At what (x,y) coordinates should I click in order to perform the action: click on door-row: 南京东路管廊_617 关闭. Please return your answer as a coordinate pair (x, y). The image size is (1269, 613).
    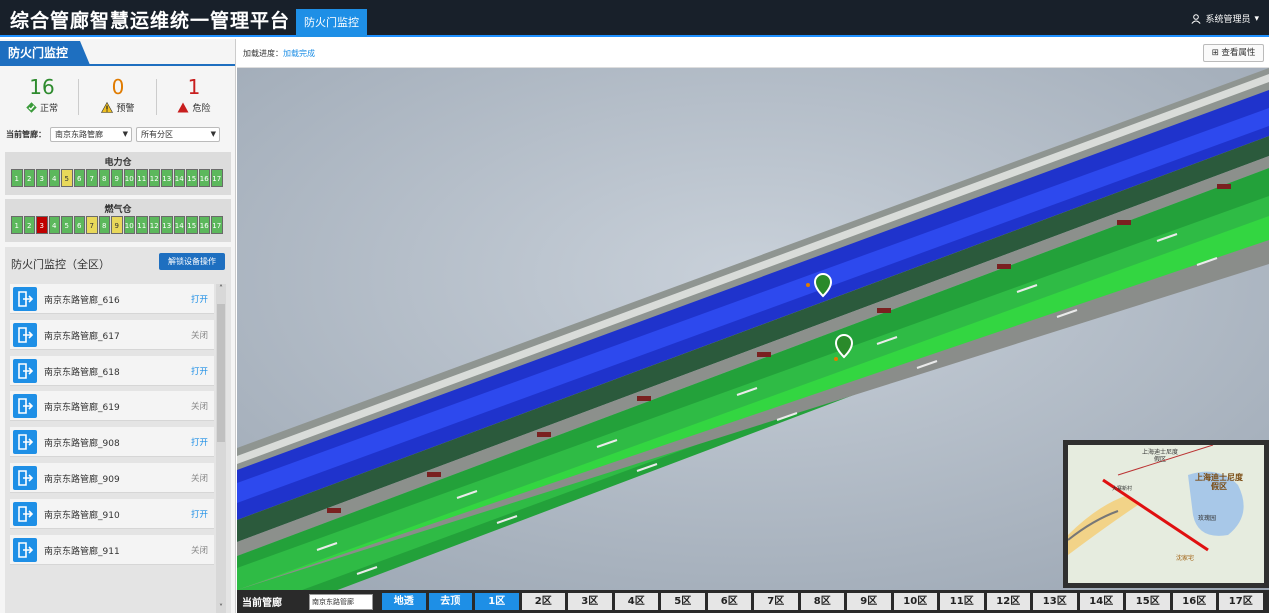
    Looking at the image, I should click on (112, 334).